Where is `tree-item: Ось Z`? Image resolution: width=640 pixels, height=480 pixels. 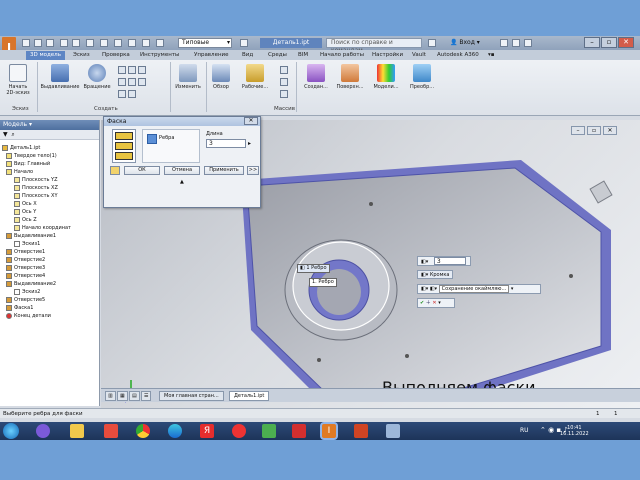
tree-item: Ось Z is located at coordinates (25, 220).